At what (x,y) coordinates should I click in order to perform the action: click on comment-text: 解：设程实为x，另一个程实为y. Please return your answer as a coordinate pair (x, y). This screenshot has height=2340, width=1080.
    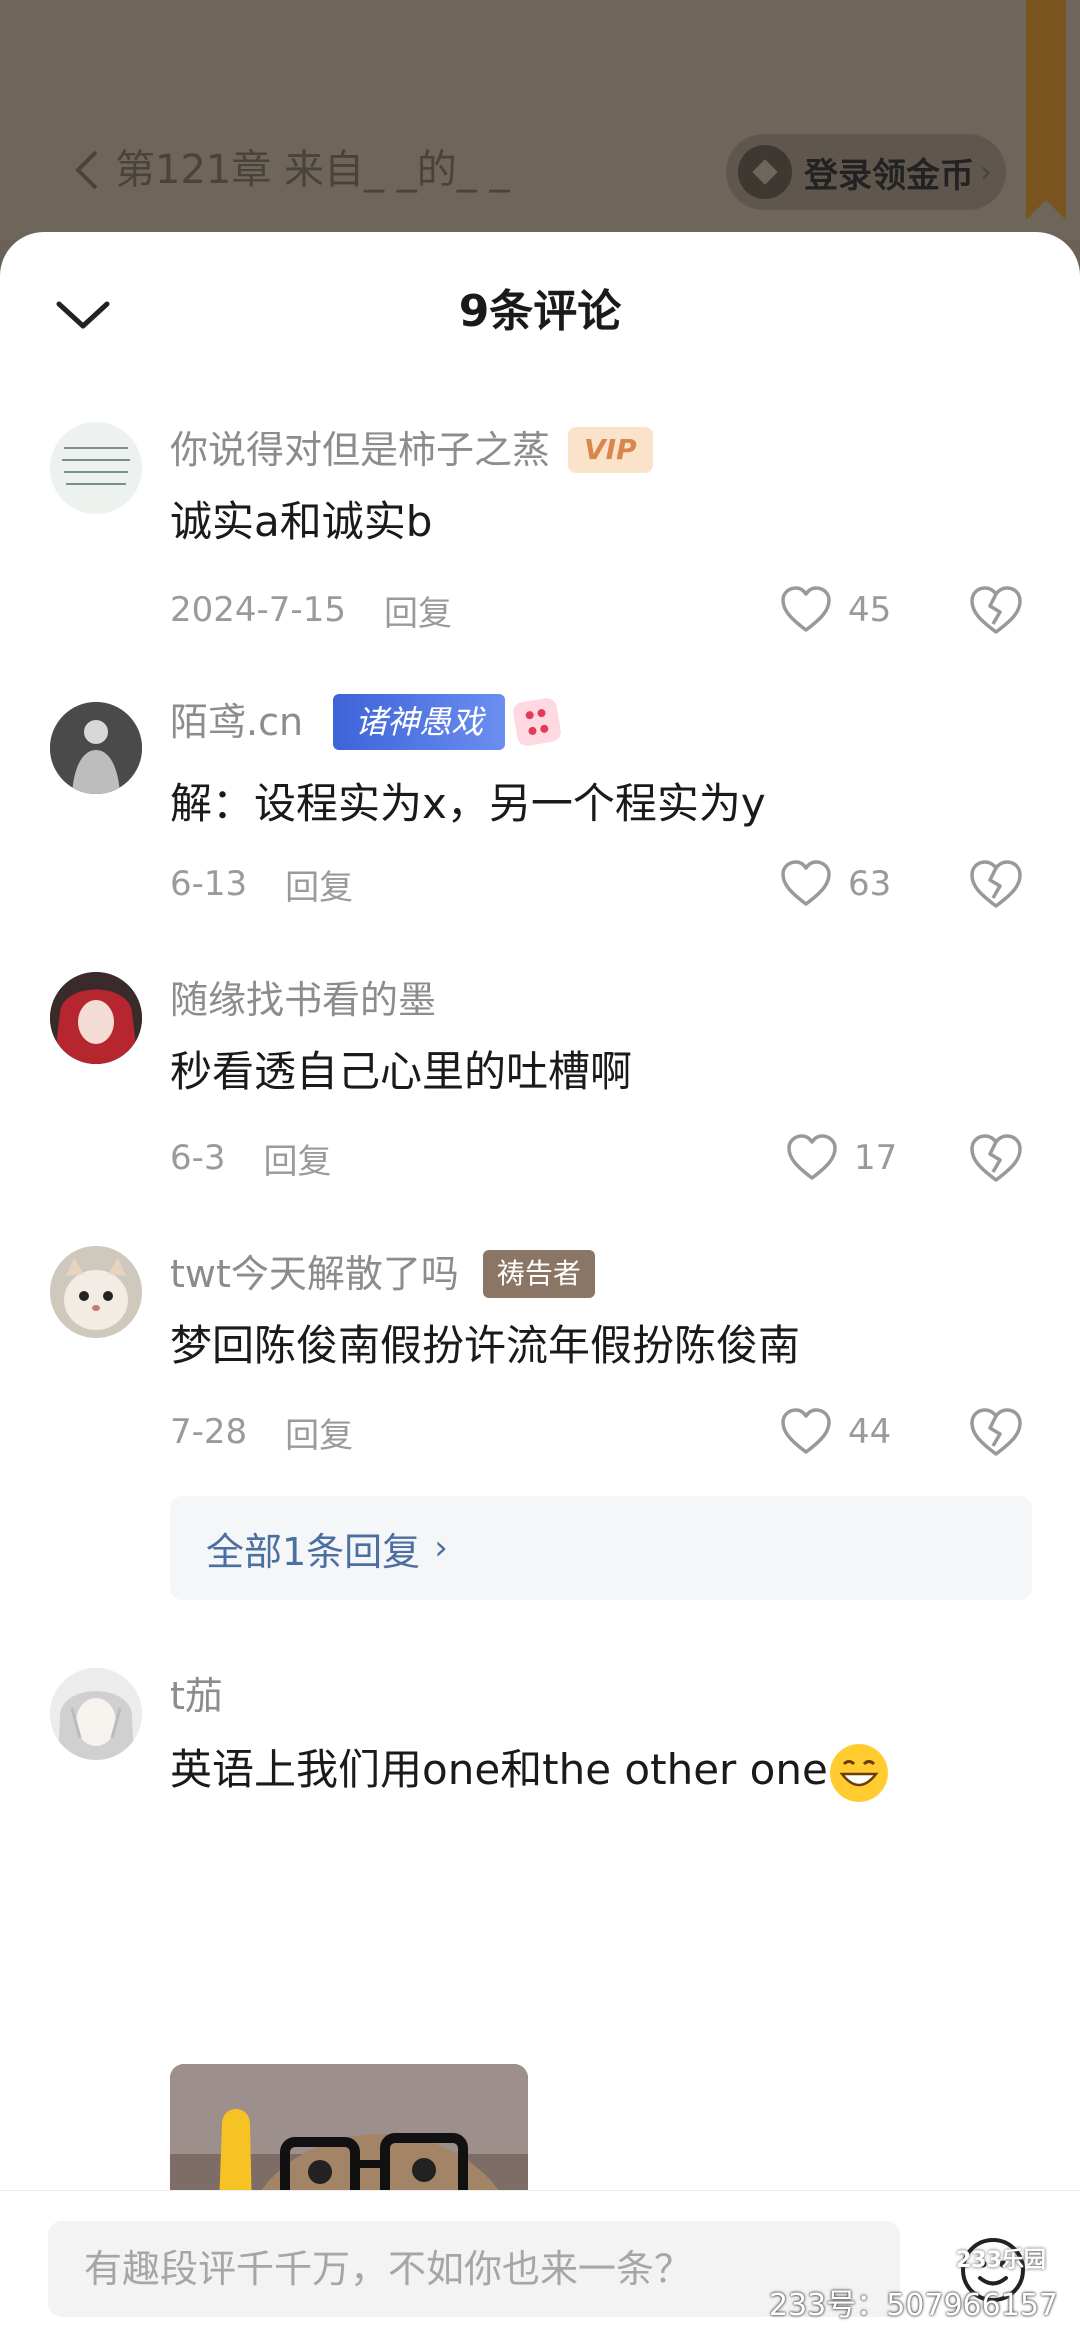
    Looking at the image, I should click on (468, 803).